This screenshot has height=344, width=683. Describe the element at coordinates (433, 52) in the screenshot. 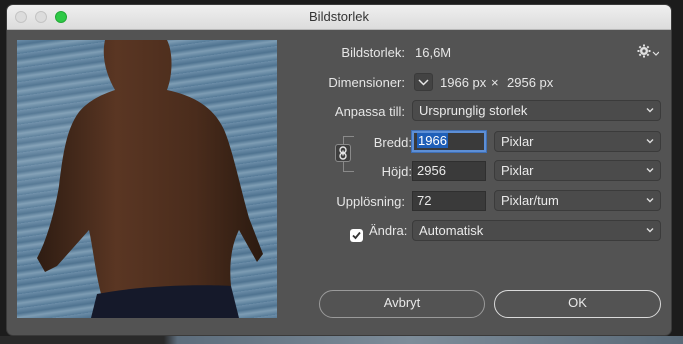

I see `image-size-value: 16,6M` at that location.